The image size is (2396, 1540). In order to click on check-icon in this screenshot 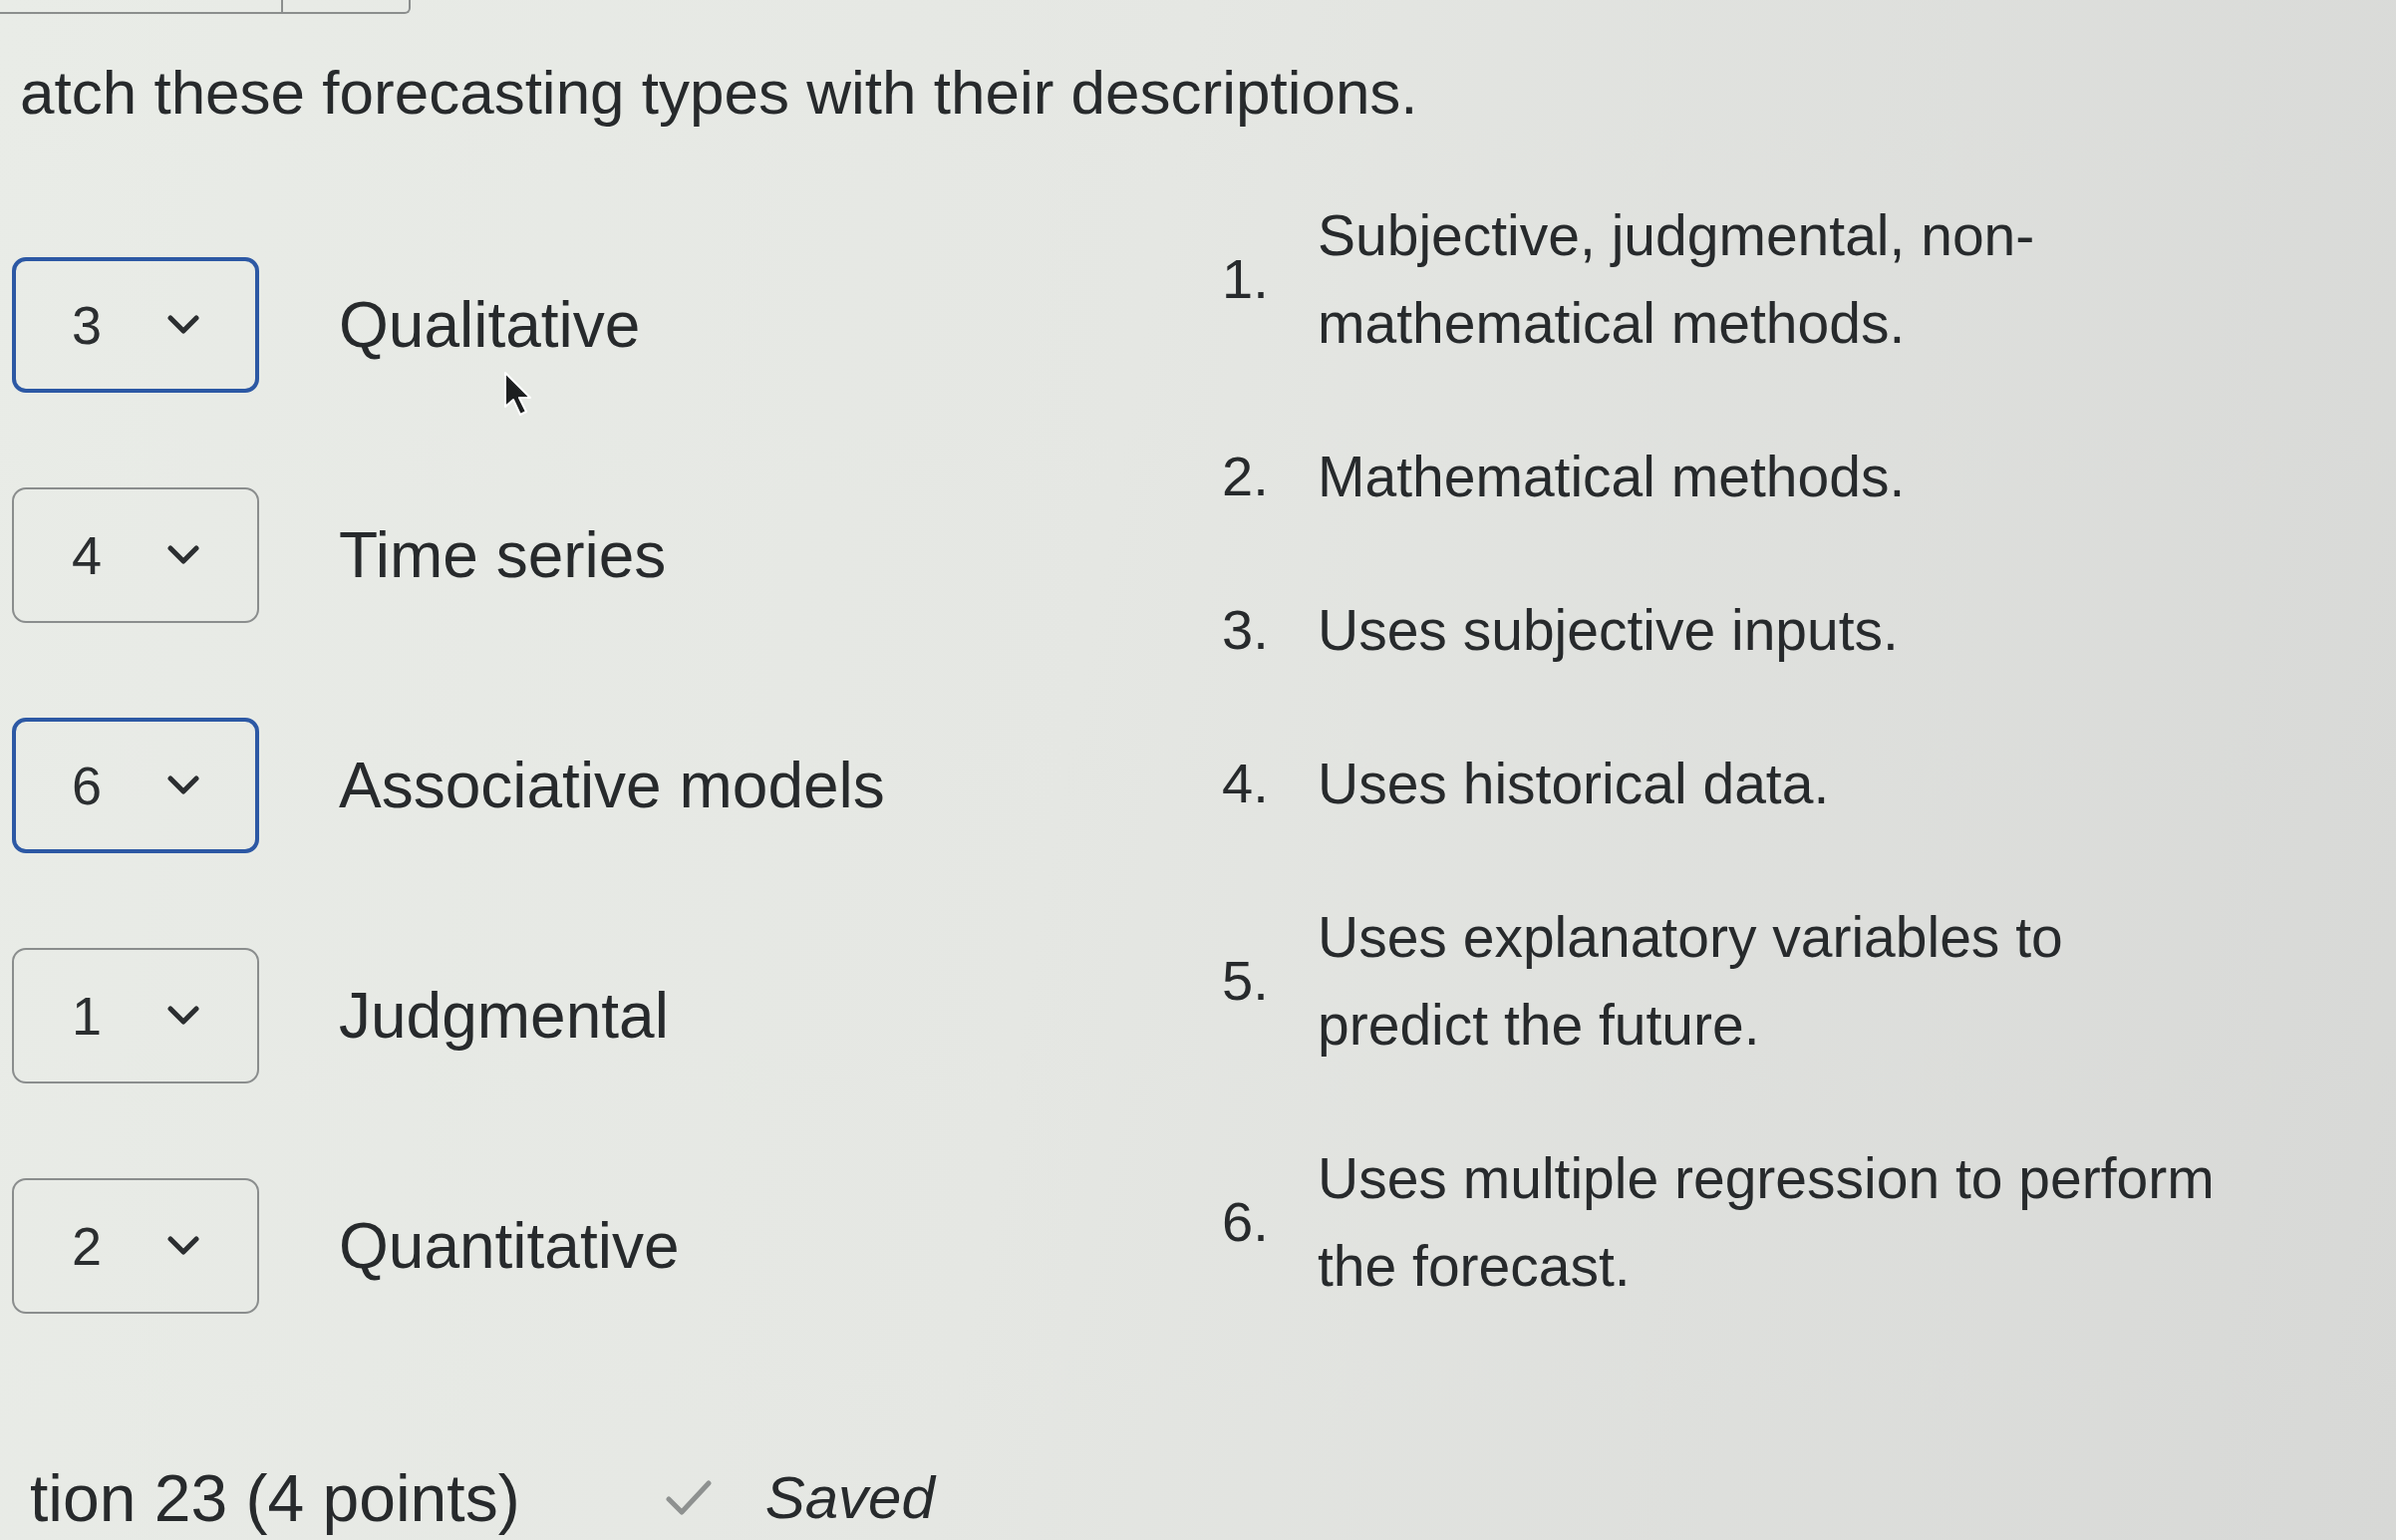, I will do `click(688, 1498)`.